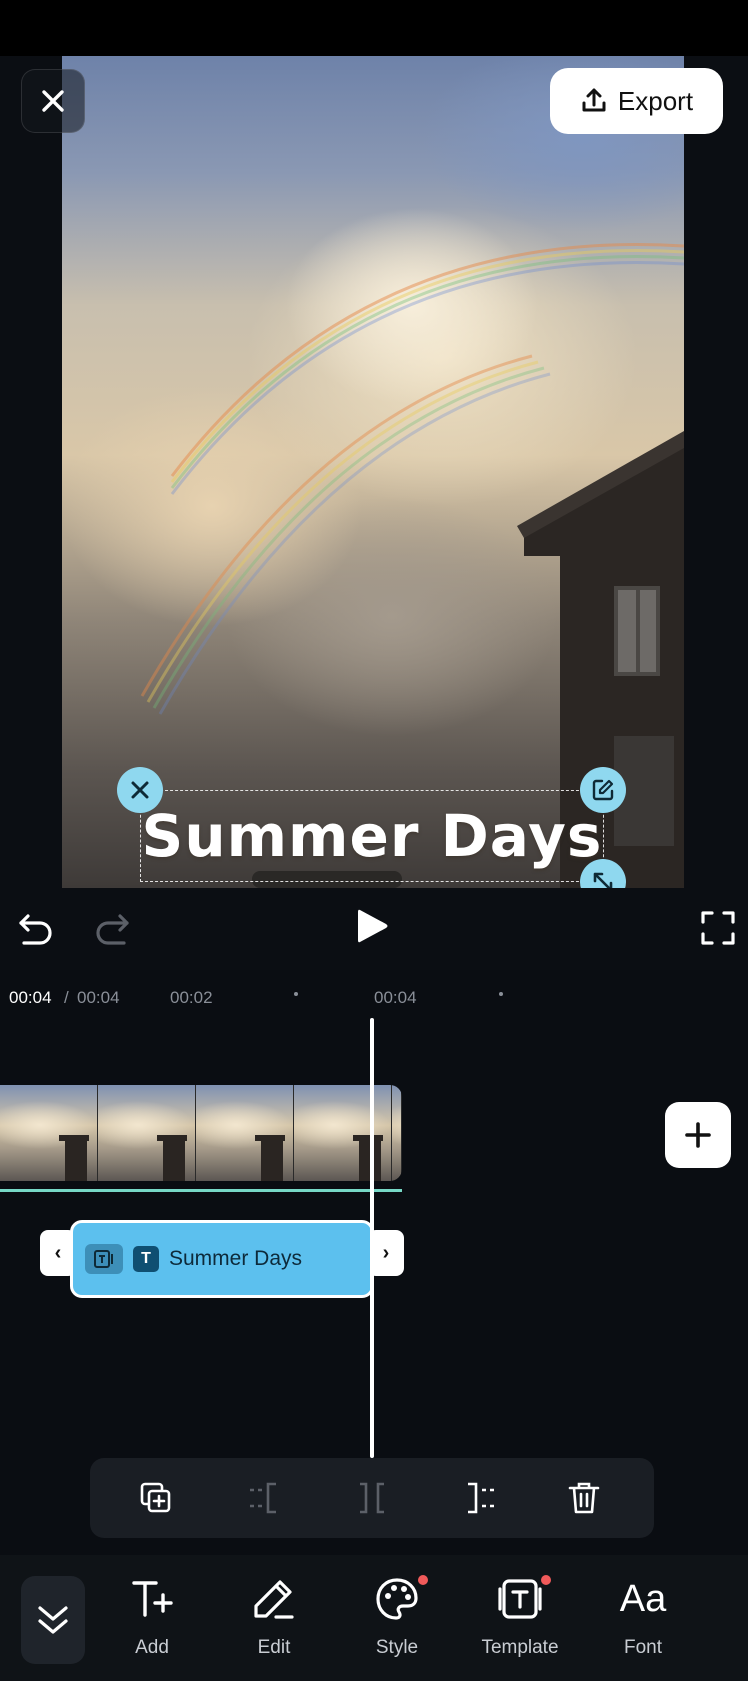 This screenshot has width=748, height=1681. What do you see at coordinates (372, 926) in the screenshot?
I see `play-icon` at bounding box center [372, 926].